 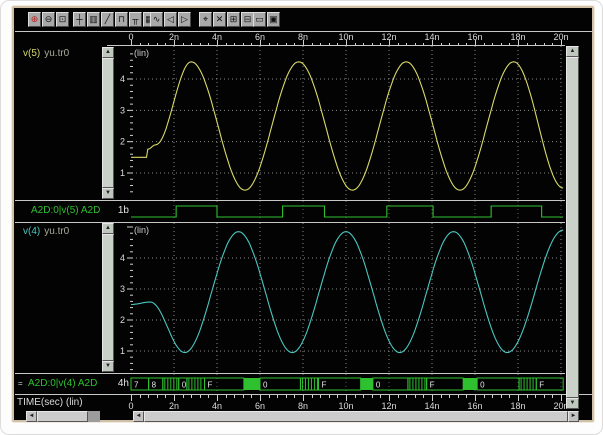 I want to click on scale-label: (lin), so click(x=141, y=230).